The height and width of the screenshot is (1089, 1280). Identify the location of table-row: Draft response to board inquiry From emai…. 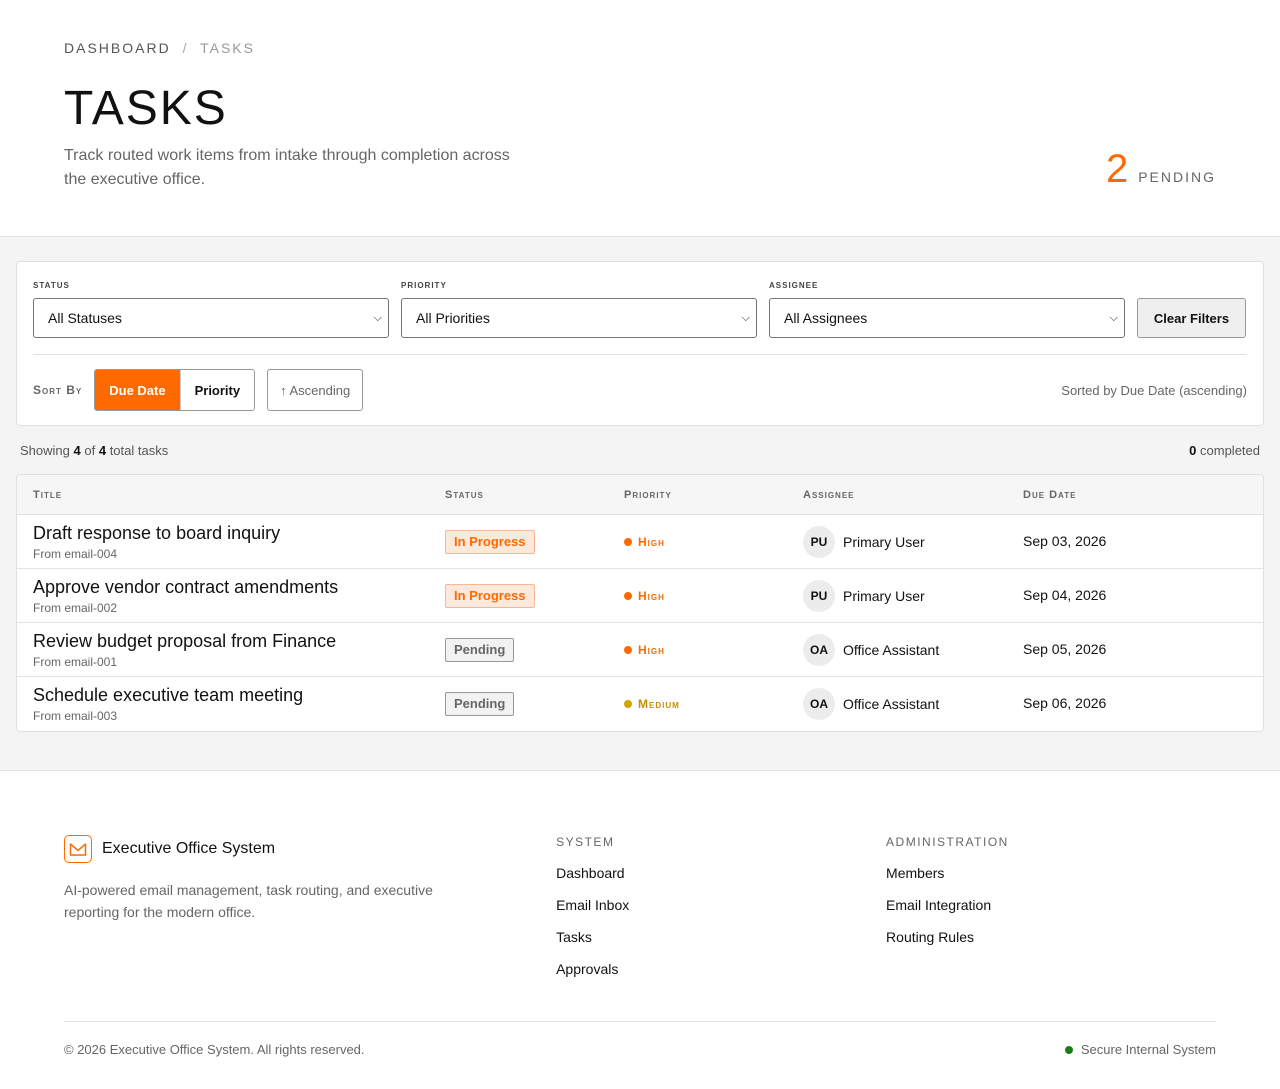
(640, 542).